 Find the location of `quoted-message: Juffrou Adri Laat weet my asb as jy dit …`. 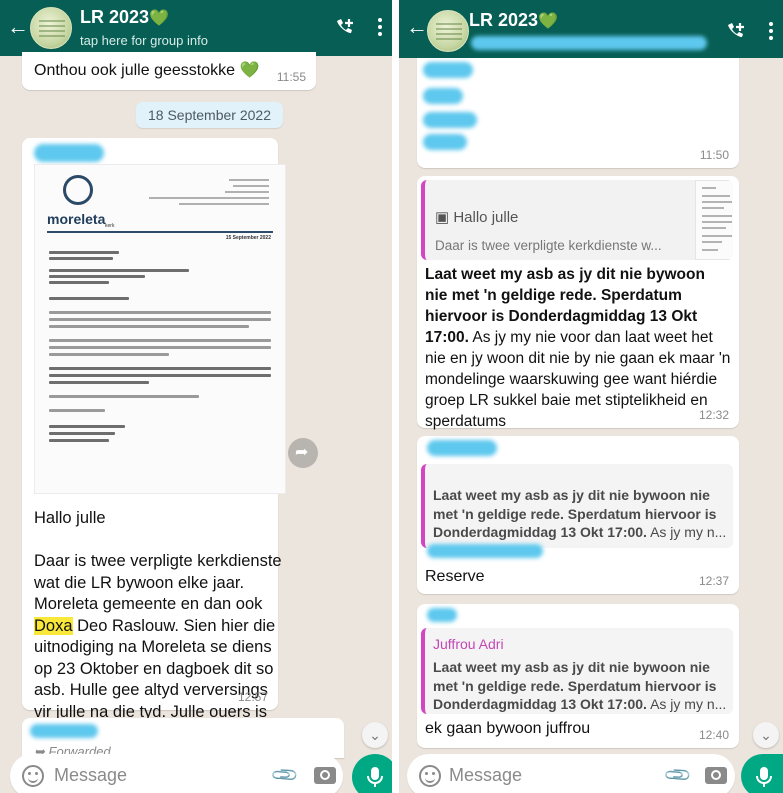

quoted-message: Juffrou Adri Laat weet my asb as jy dit … is located at coordinates (577, 671).